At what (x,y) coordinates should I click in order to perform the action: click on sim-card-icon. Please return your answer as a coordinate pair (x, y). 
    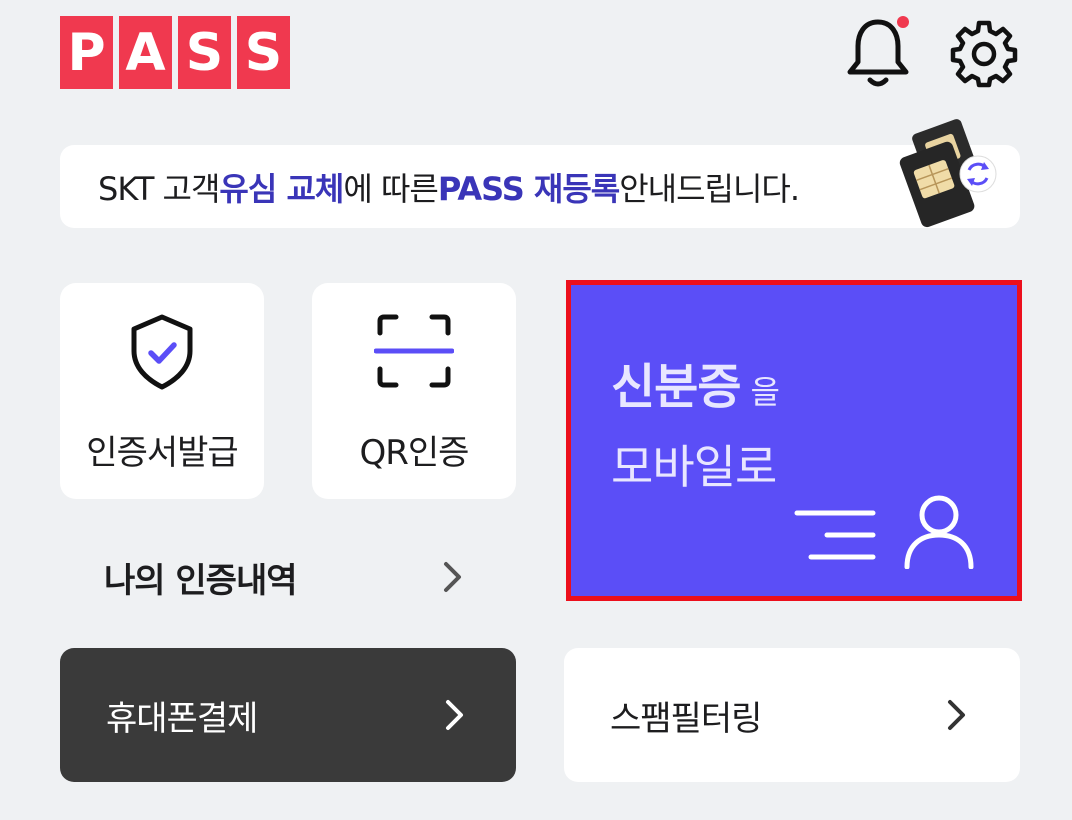
    Looking at the image, I should click on (948, 173).